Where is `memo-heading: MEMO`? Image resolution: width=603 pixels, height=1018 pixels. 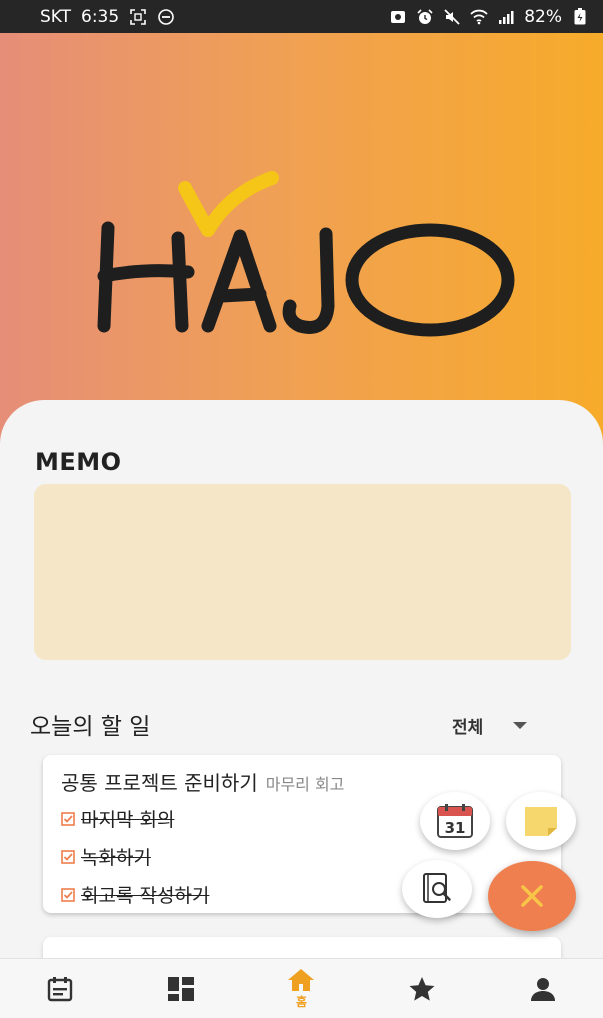
memo-heading: MEMO is located at coordinates (78, 462).